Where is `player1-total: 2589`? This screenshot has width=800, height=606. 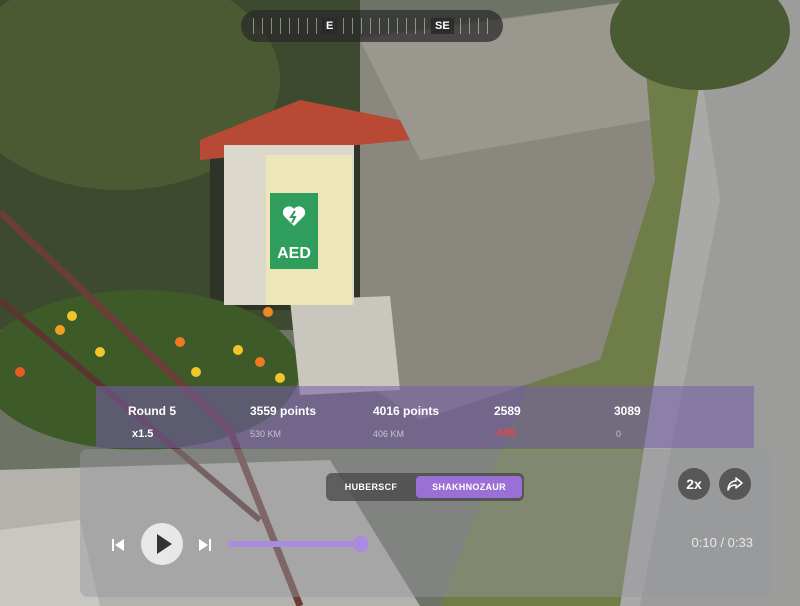 player1-total: 2589 is located at coordinates (507, 411).